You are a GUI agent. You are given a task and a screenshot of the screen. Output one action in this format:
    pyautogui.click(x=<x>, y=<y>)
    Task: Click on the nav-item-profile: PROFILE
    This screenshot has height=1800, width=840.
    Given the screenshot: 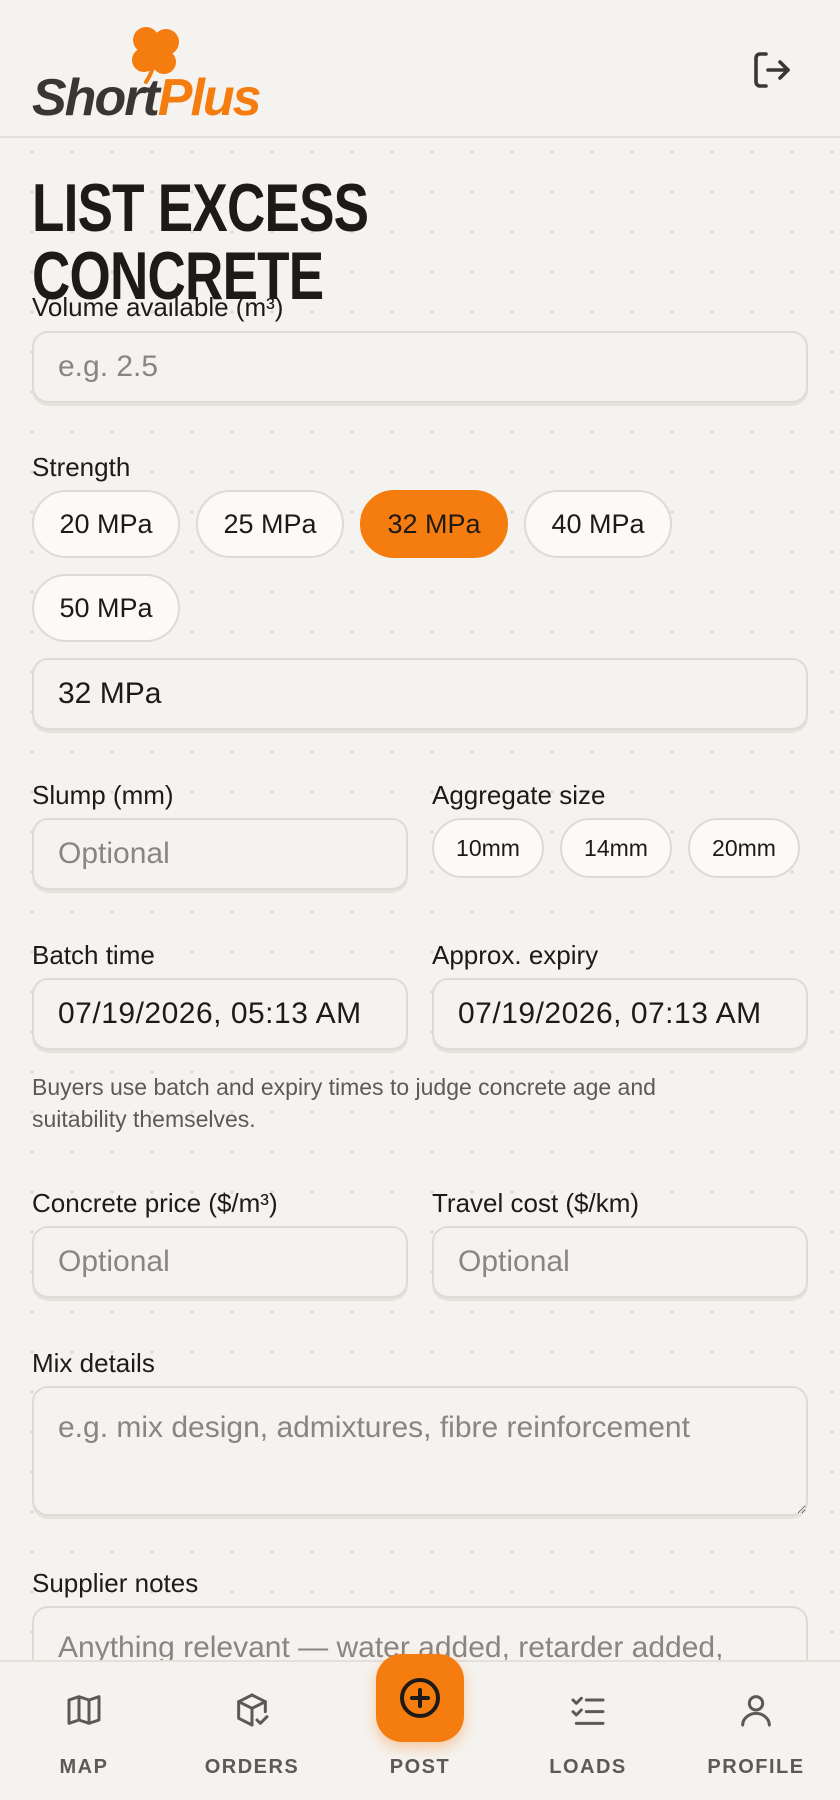 What is the action you would take?
    pyautogui.click(x=756, y=1731)
    